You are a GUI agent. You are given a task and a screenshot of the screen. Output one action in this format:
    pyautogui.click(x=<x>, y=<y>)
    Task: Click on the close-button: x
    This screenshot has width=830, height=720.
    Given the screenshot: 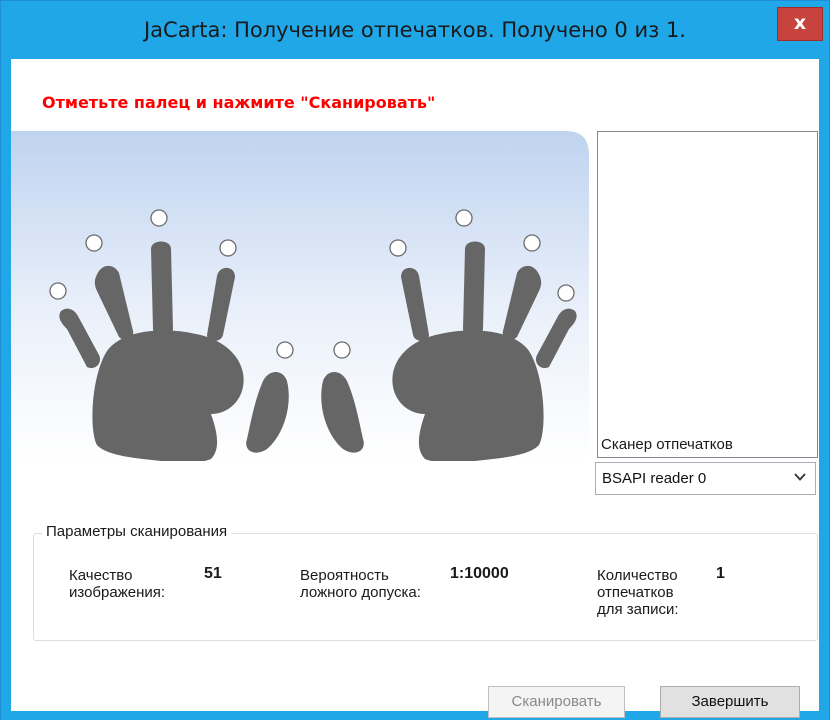 What is the action you would take?
    pyautogui.click(x=800, y=24)
    